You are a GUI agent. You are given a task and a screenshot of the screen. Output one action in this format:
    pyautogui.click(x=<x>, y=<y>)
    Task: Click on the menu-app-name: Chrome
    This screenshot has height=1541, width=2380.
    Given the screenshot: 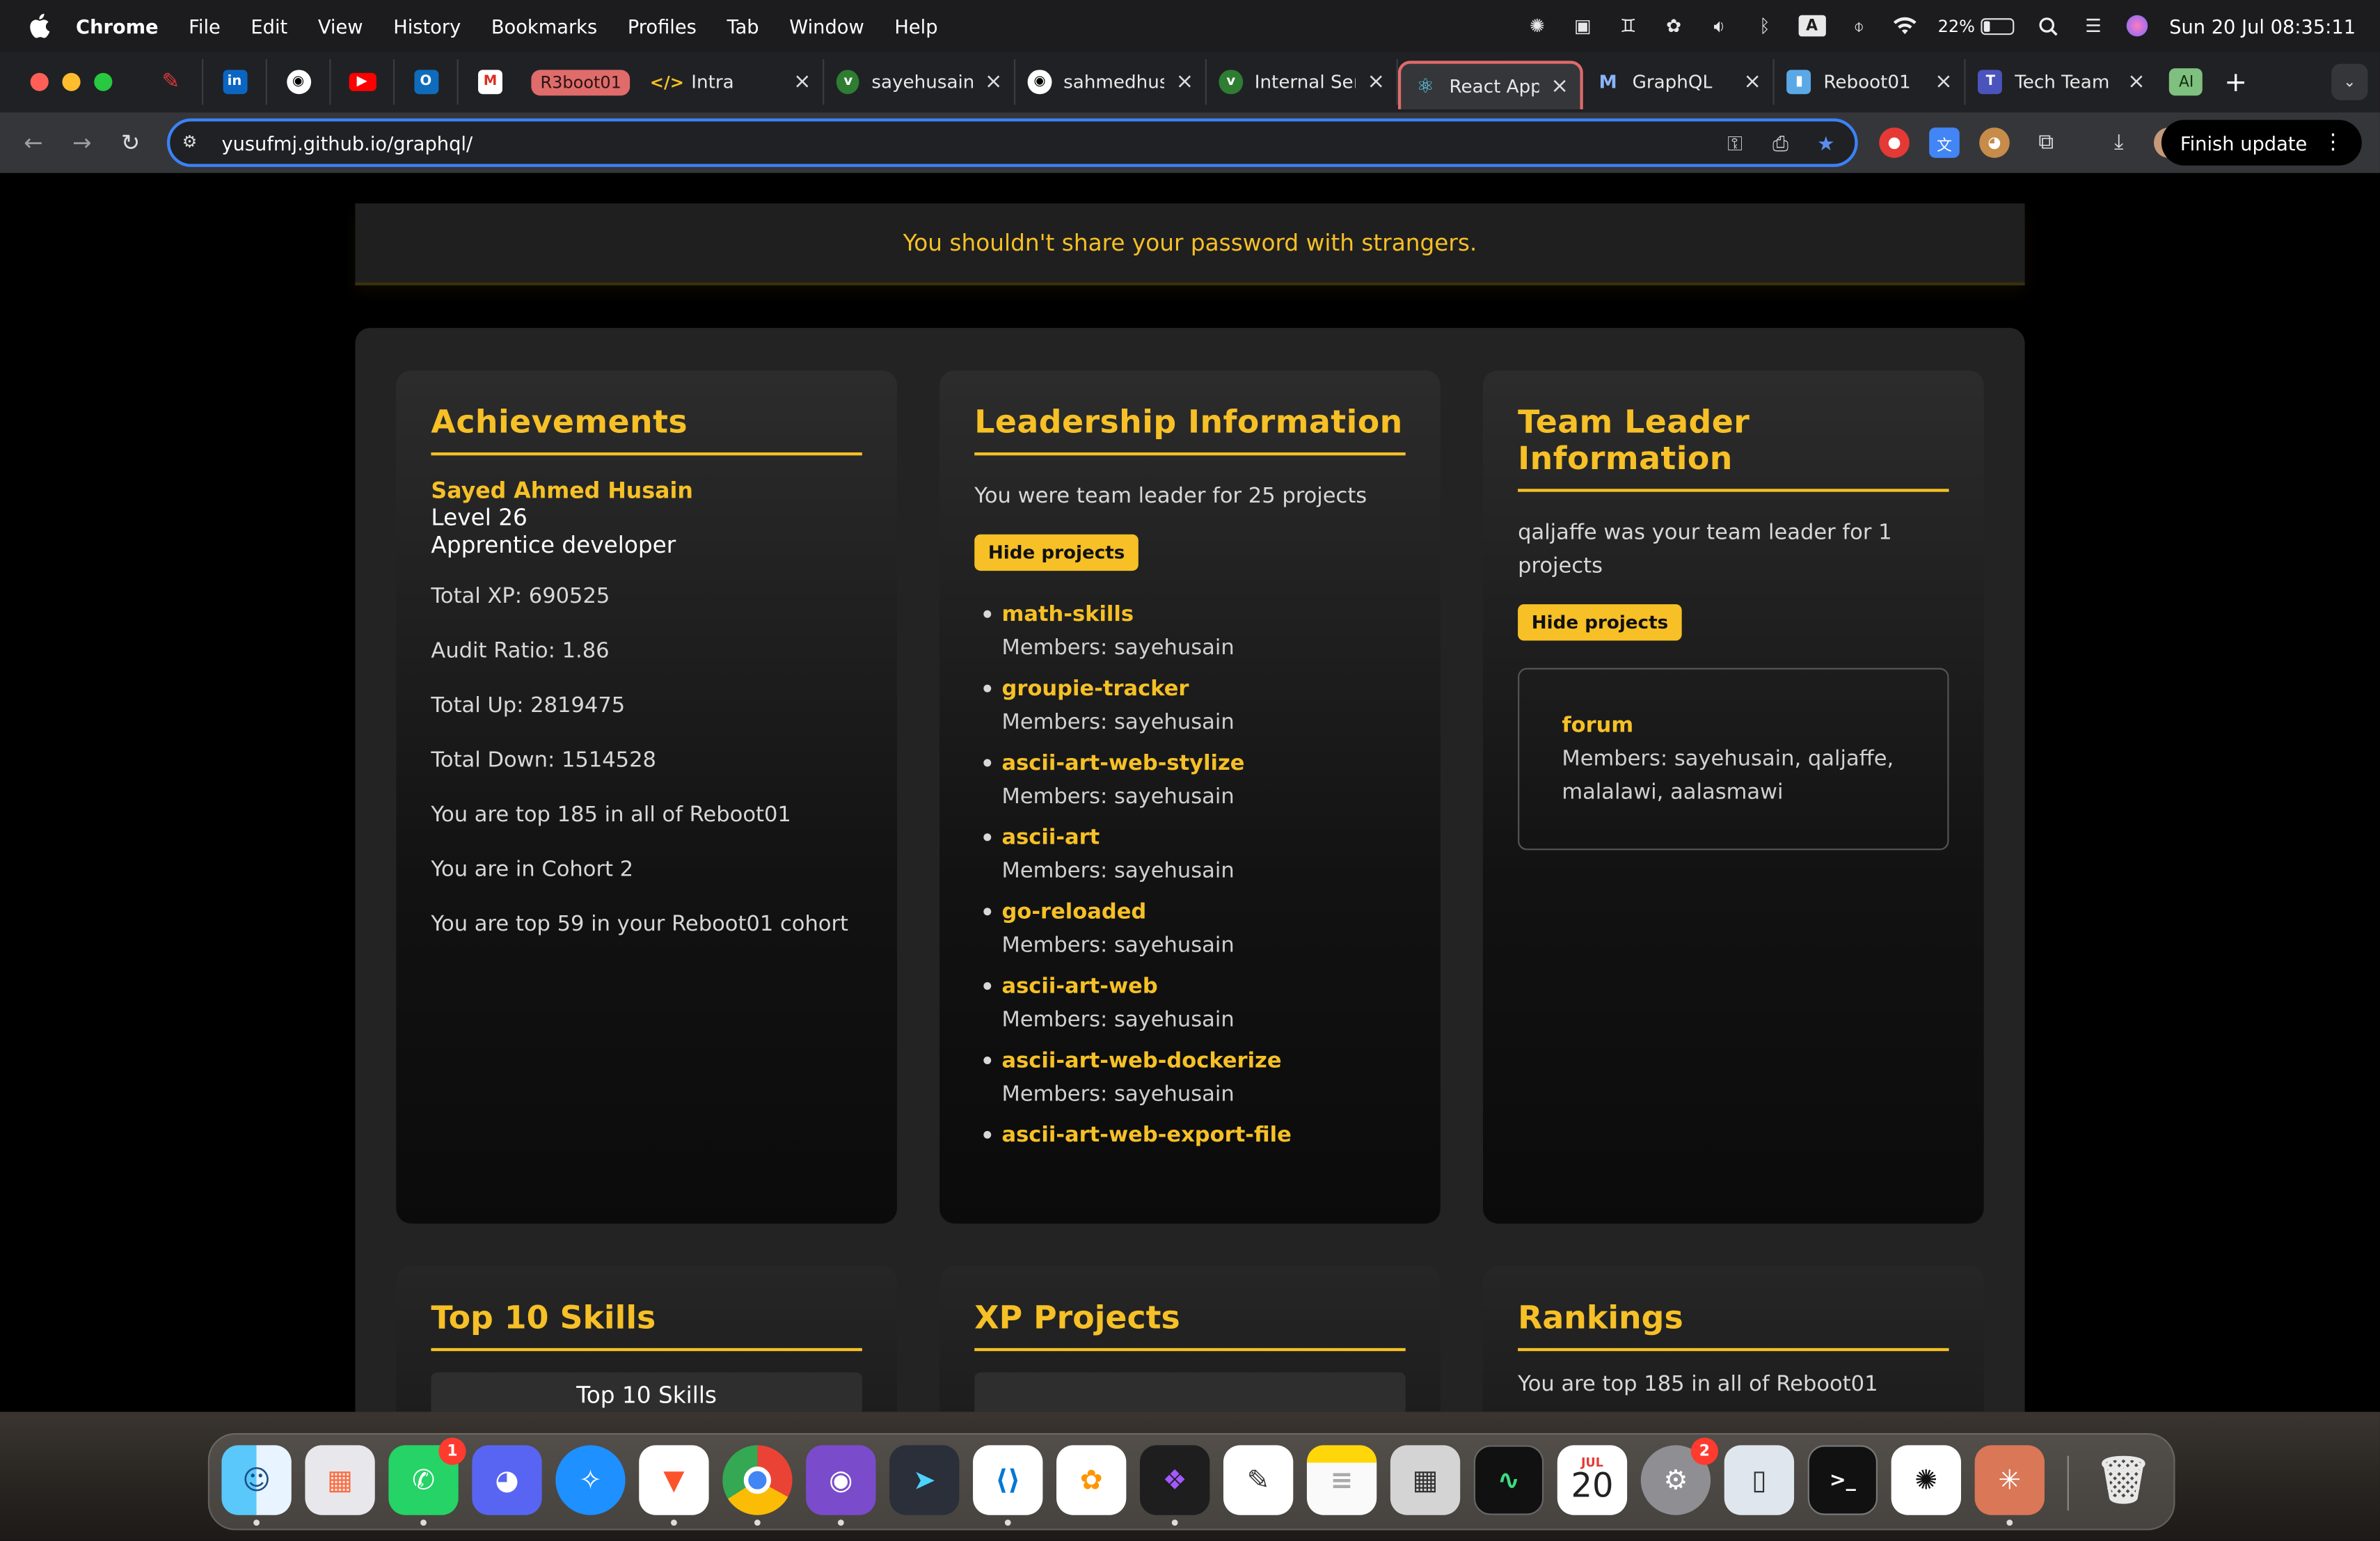 What is the action you would take?
    pyautogui.click(x=117, y=26)
    